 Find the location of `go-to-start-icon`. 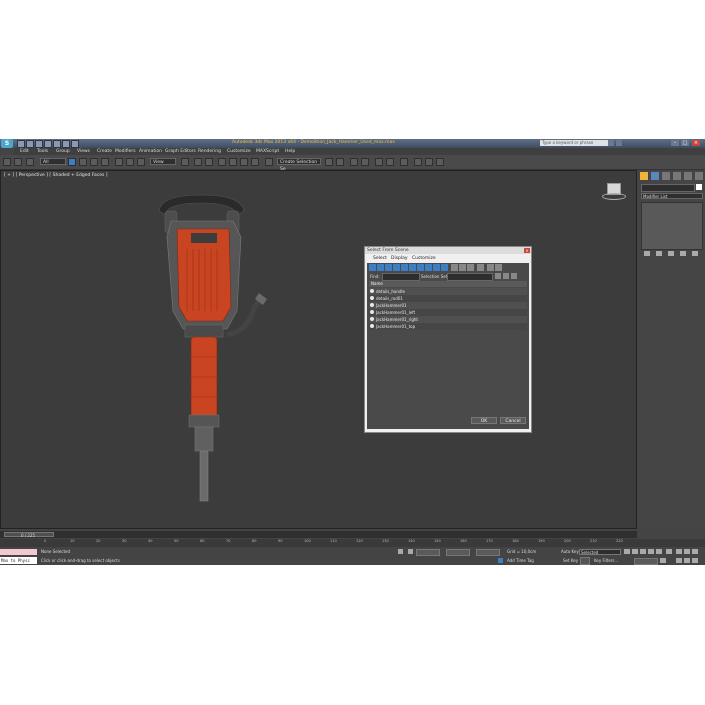

go-to-start-icon is located at coordinates (627, 551).